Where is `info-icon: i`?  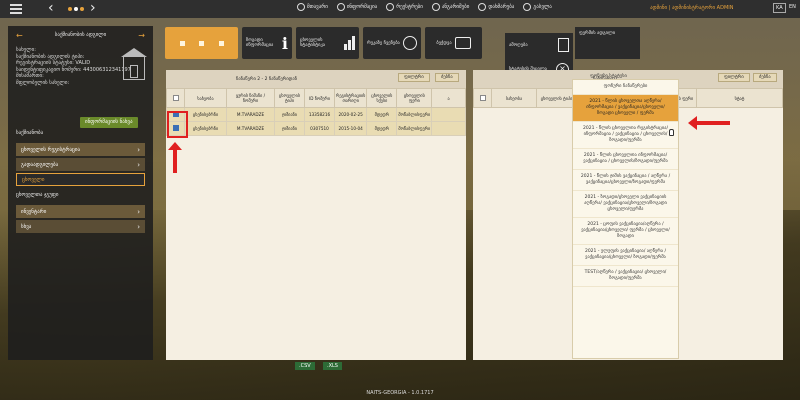 info-icon: i is located at coordinates (284, 43).